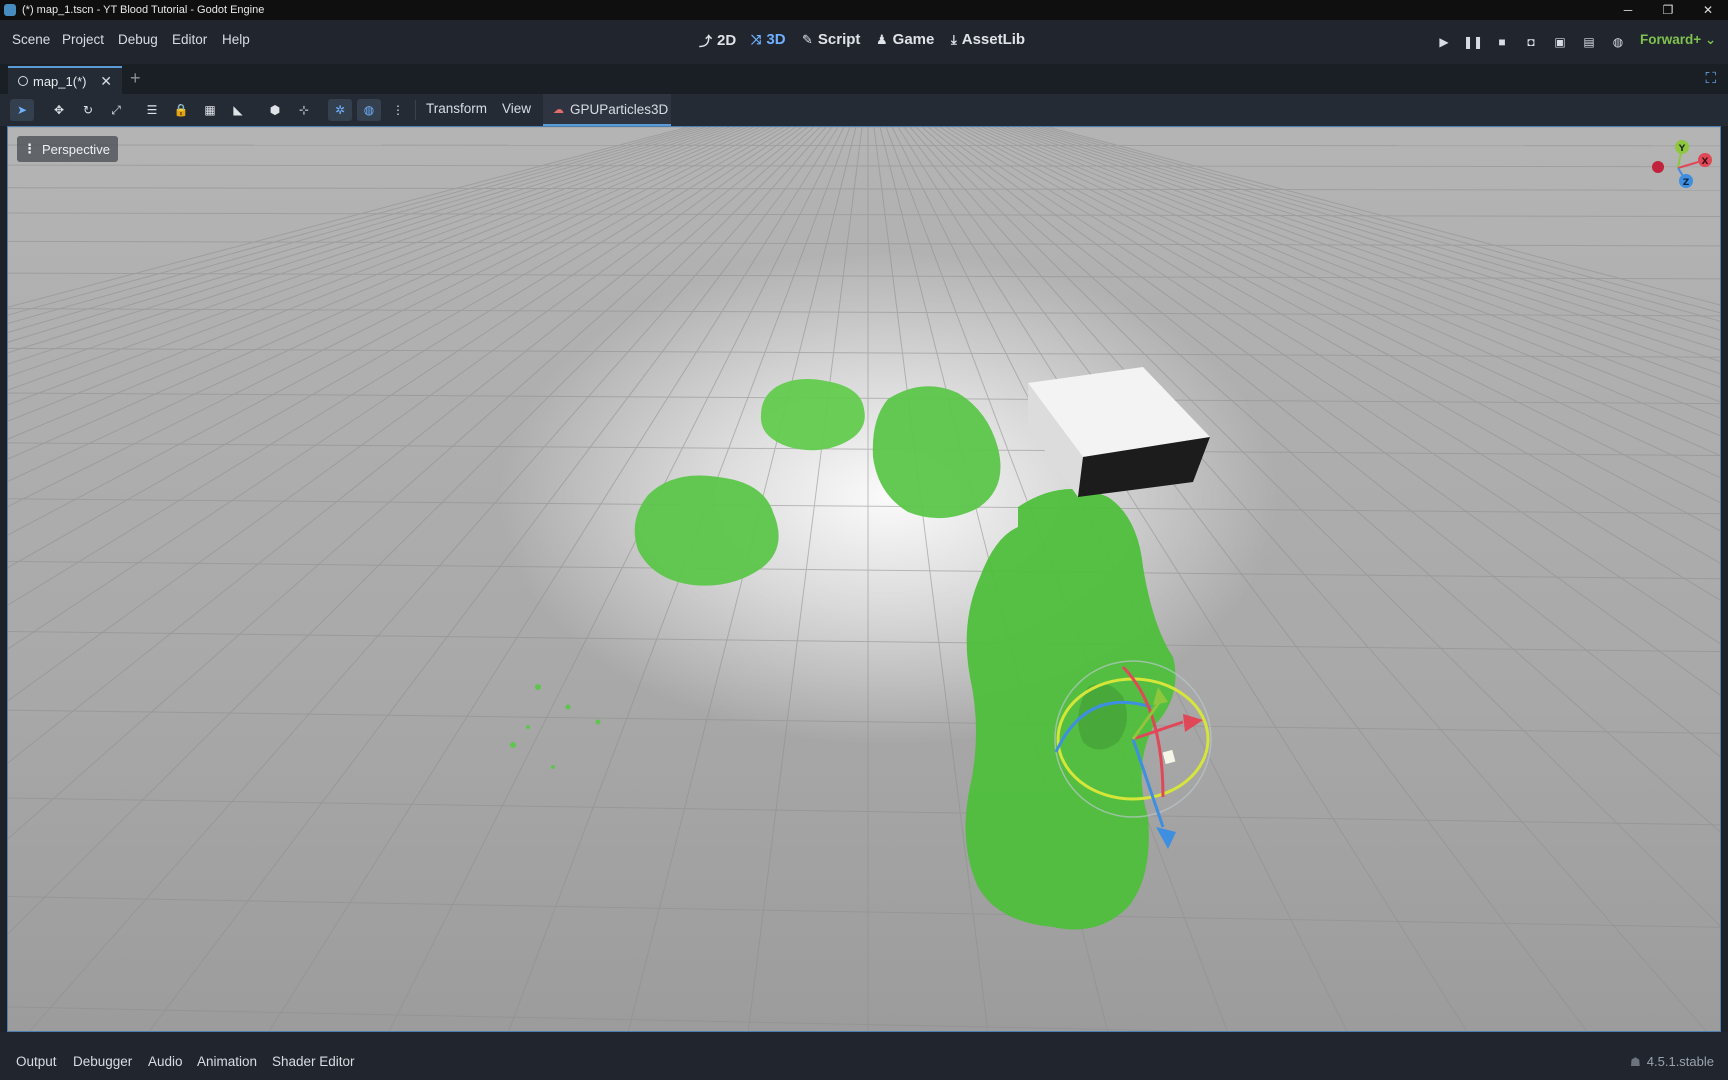 Image resolution: width=1728 pixels, height=1080 pixels. I want to click on unsaved-circle-icon, so click(23, 81).